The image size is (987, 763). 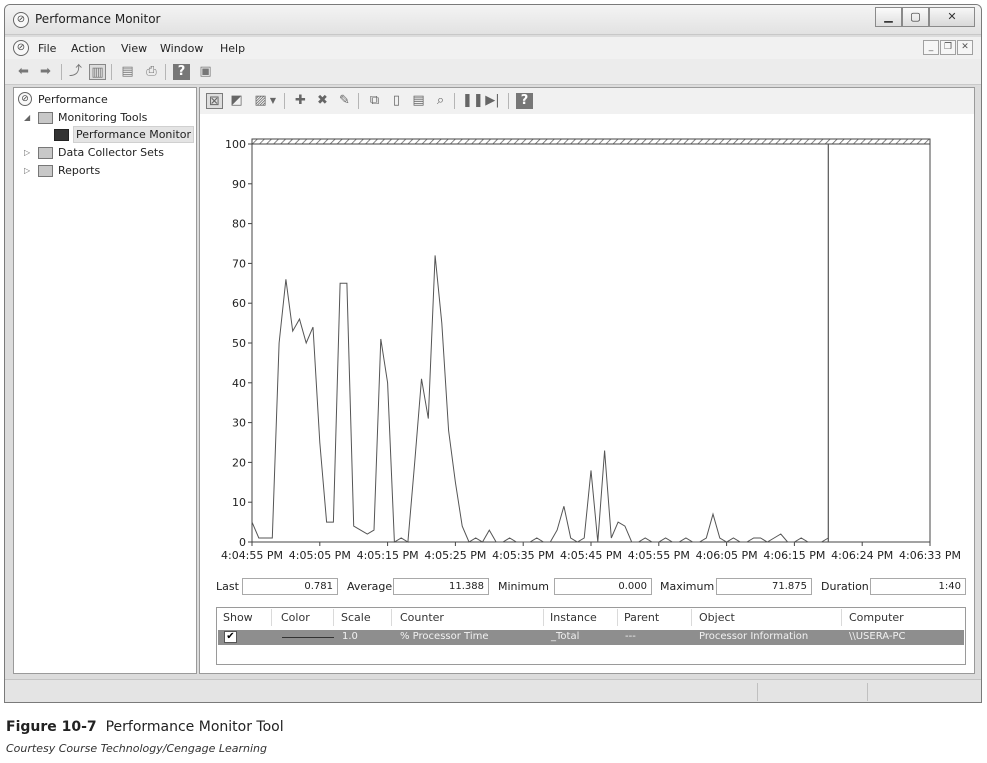 What do you see at coordinates (388, 555) in the screenshot?
I see `x-tick-label: 4:05:15 PM` at bounding box center [388, 555].